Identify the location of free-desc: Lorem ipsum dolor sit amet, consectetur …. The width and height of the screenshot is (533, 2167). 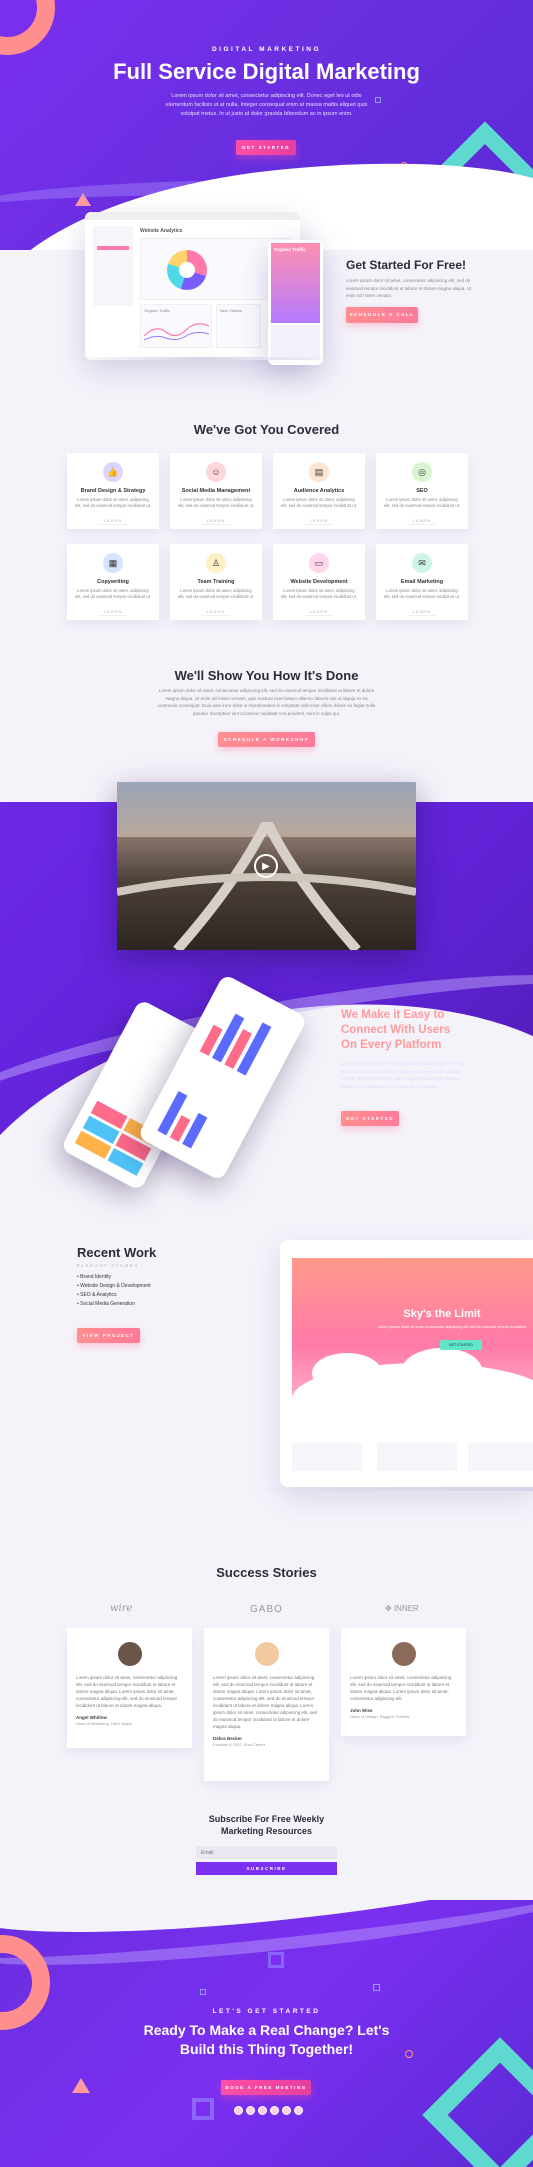
(409, 288).